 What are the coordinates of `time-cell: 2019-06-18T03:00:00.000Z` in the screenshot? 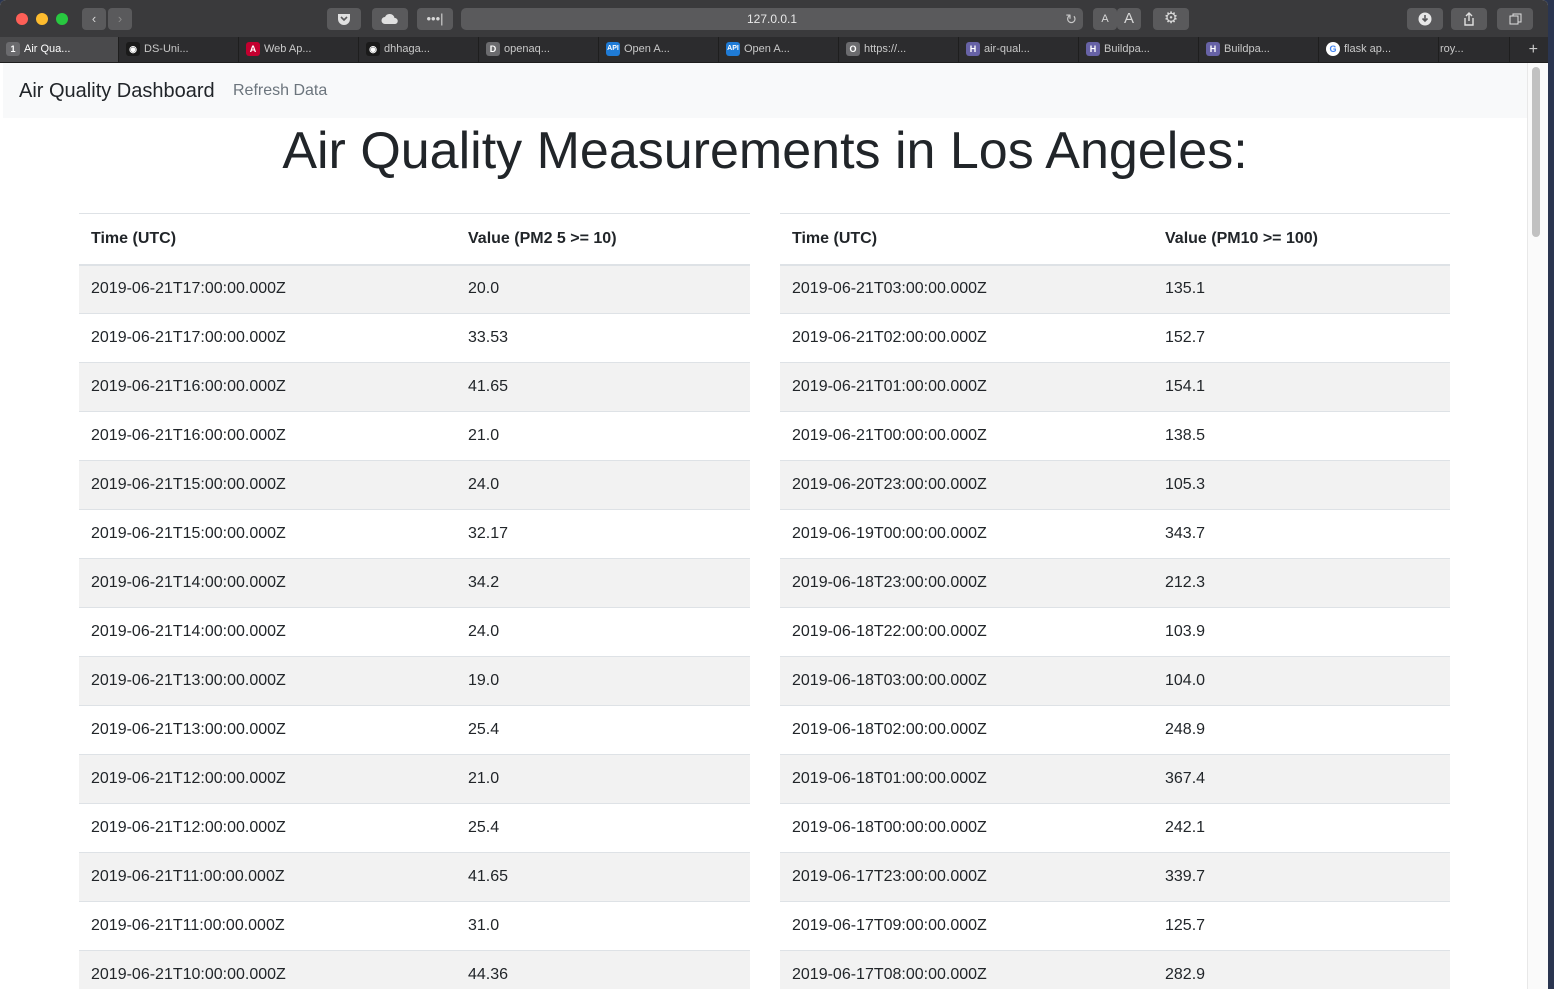 It's located at (966, 681).